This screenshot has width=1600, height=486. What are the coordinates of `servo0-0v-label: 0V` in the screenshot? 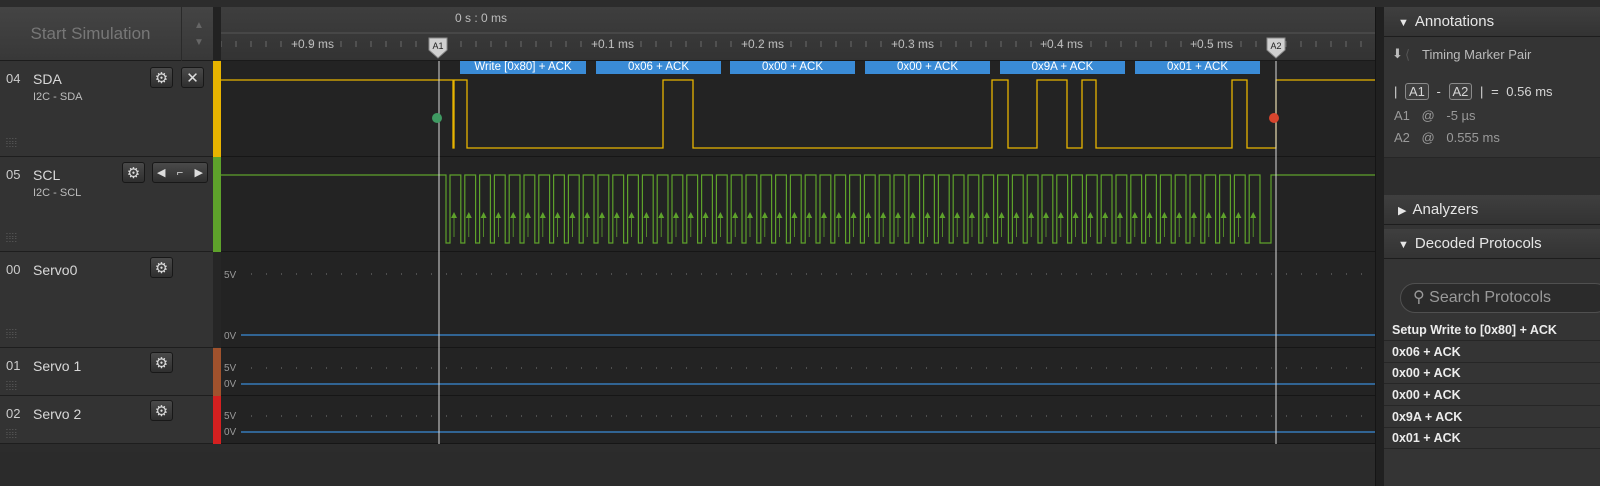 It's located at (230, 336).